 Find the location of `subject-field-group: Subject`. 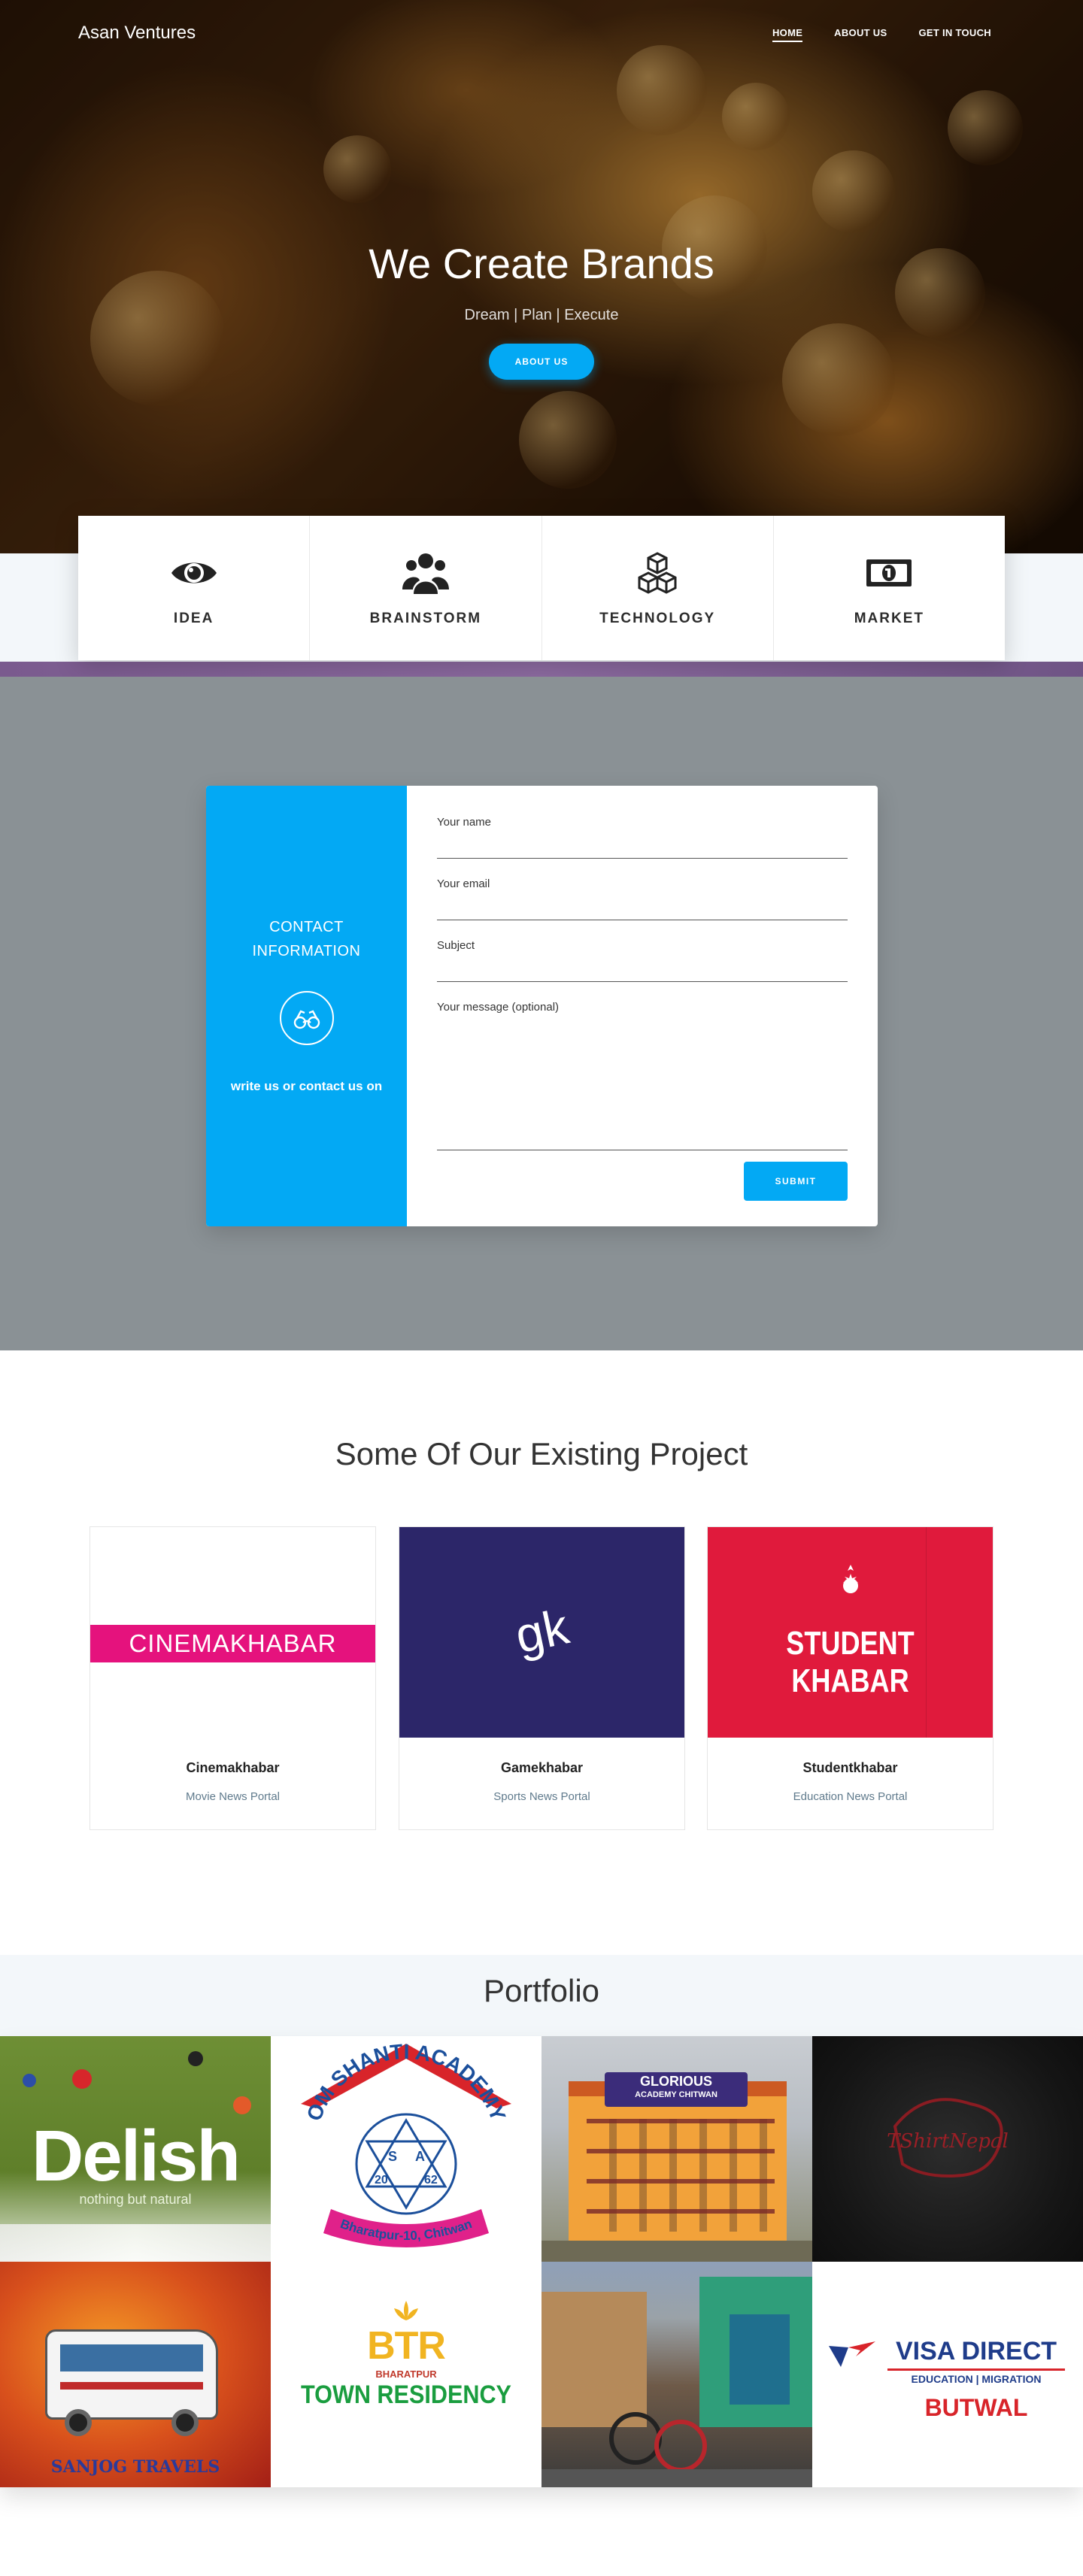

subject-field-group: Subject is located at coordinates (642, 960).